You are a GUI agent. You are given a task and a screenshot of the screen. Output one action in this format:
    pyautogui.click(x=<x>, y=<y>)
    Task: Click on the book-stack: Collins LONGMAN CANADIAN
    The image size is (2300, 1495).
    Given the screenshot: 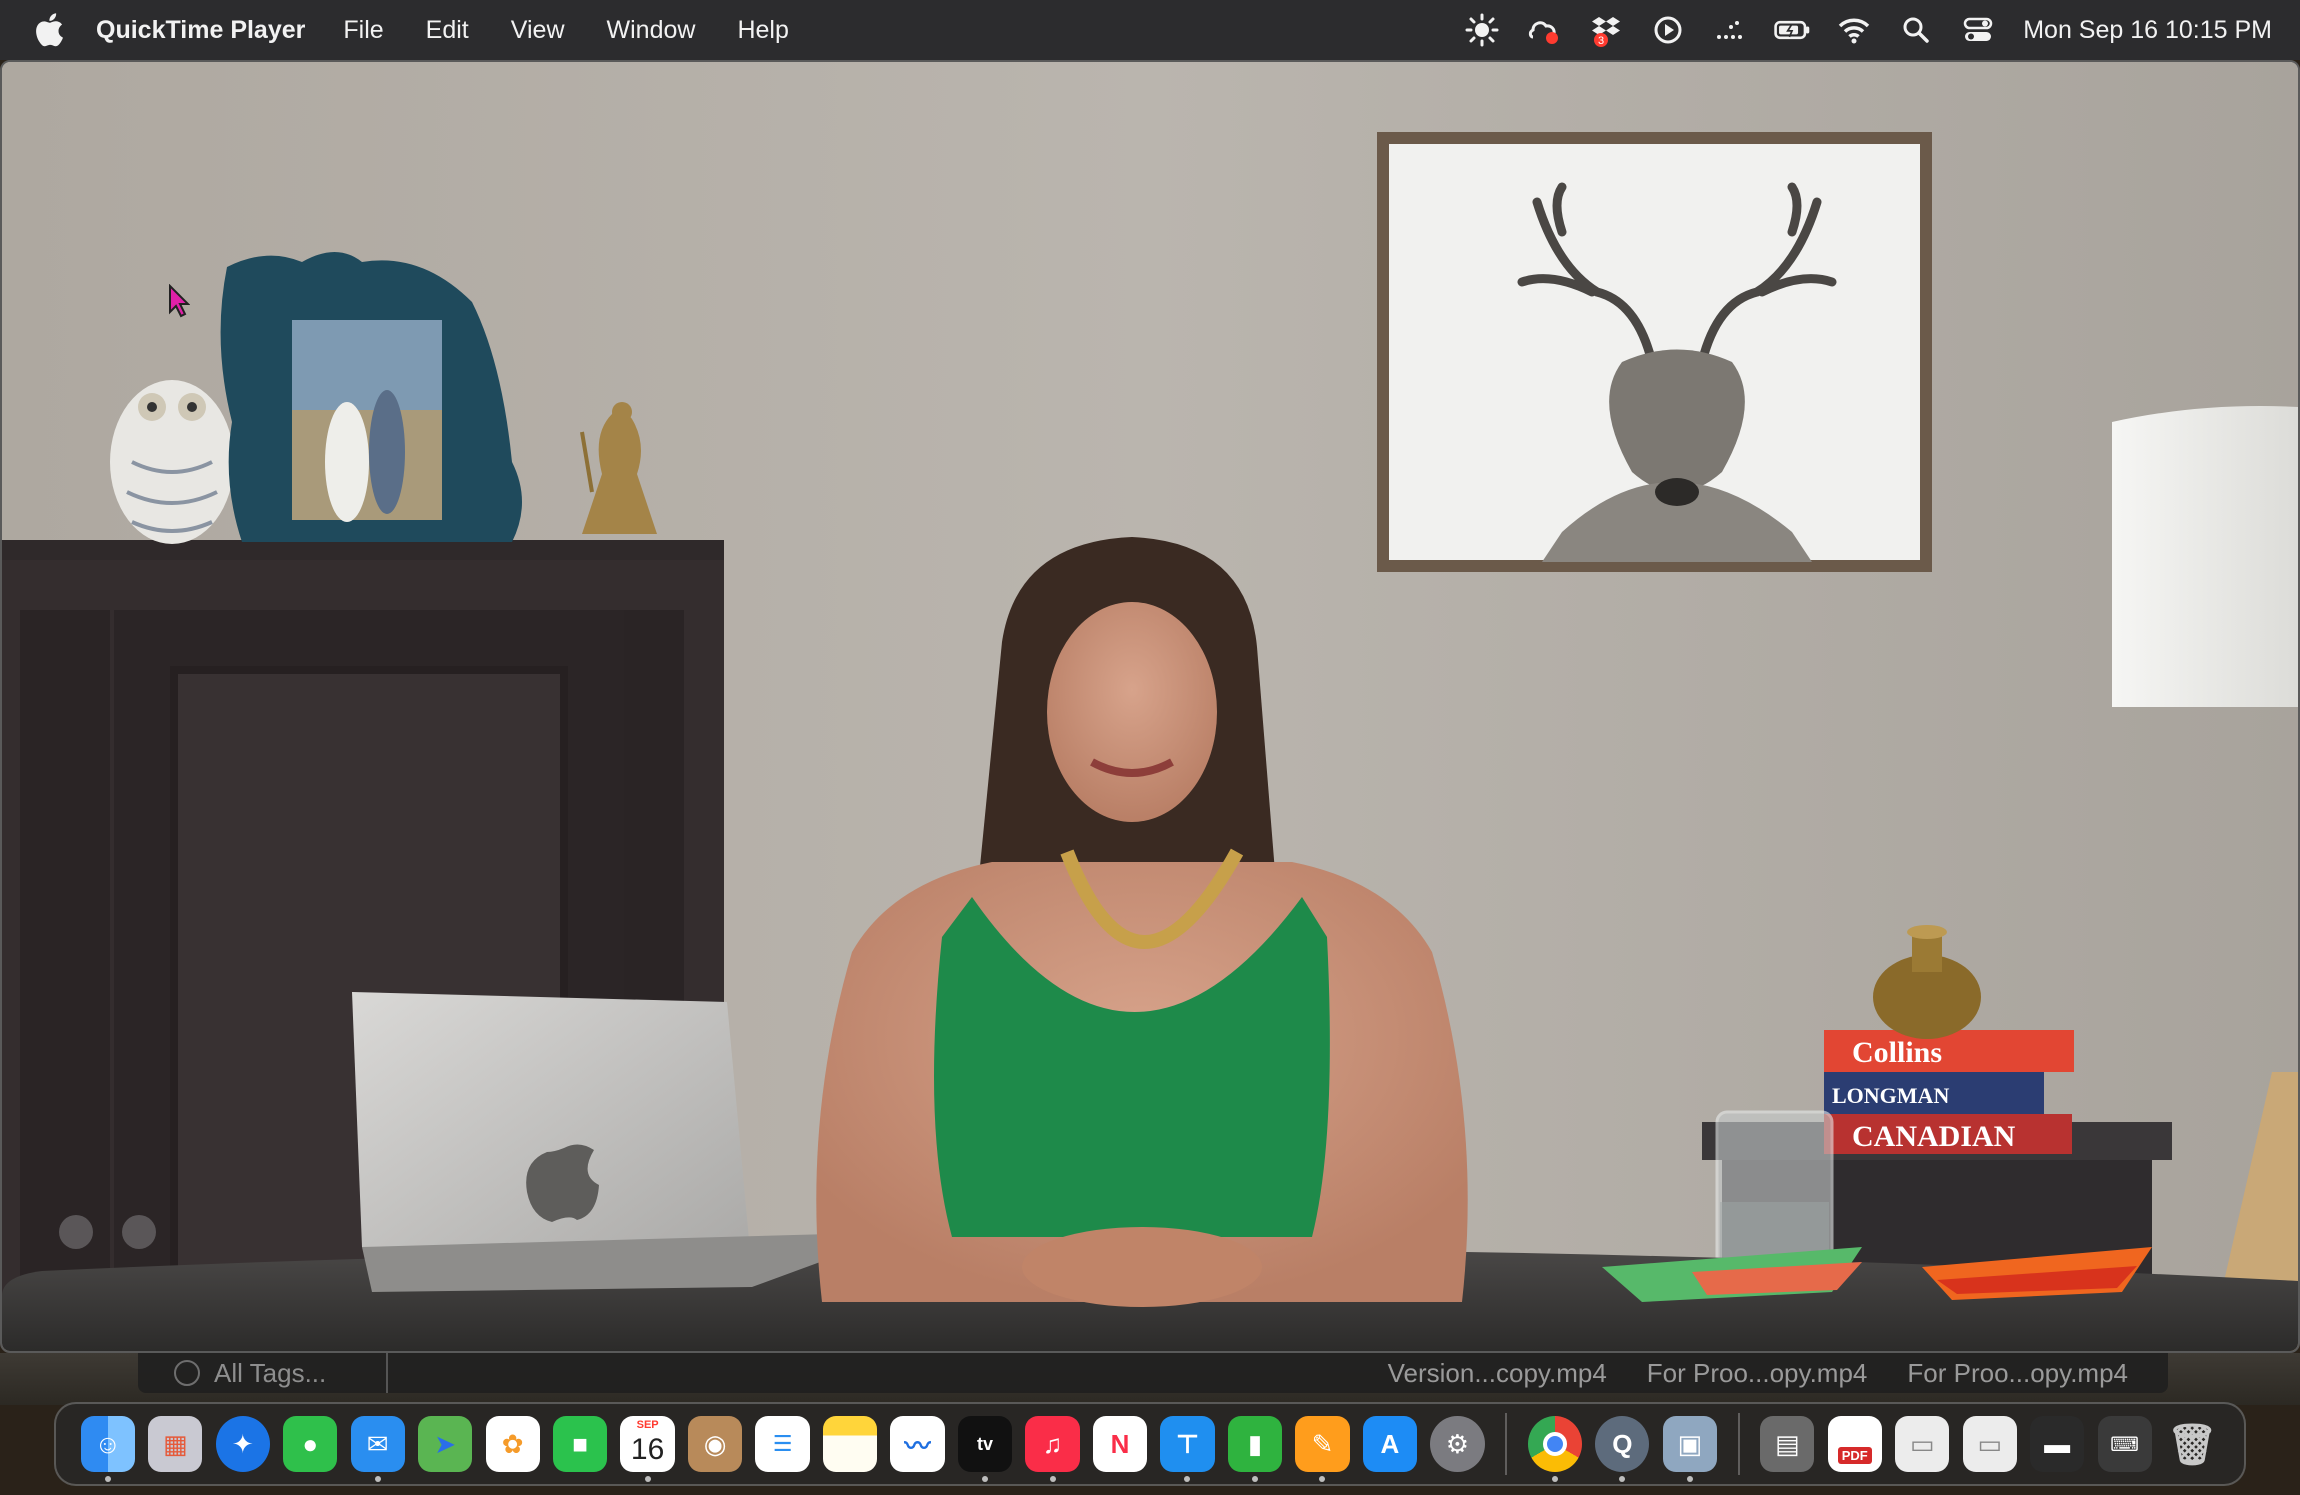 What is the action you would take?
    pyautogui.click(x=1949, y=1092)
    